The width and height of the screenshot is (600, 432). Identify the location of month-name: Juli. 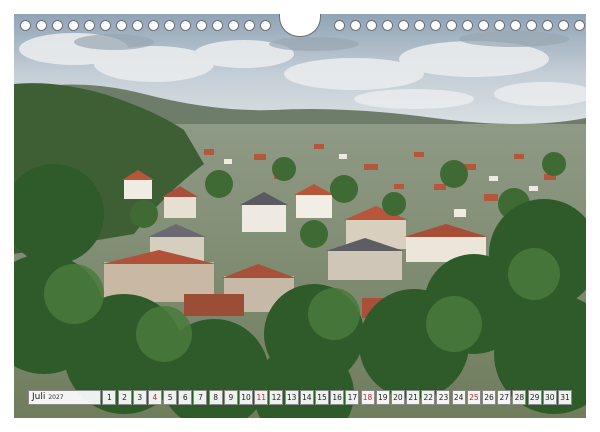
(39, 397).